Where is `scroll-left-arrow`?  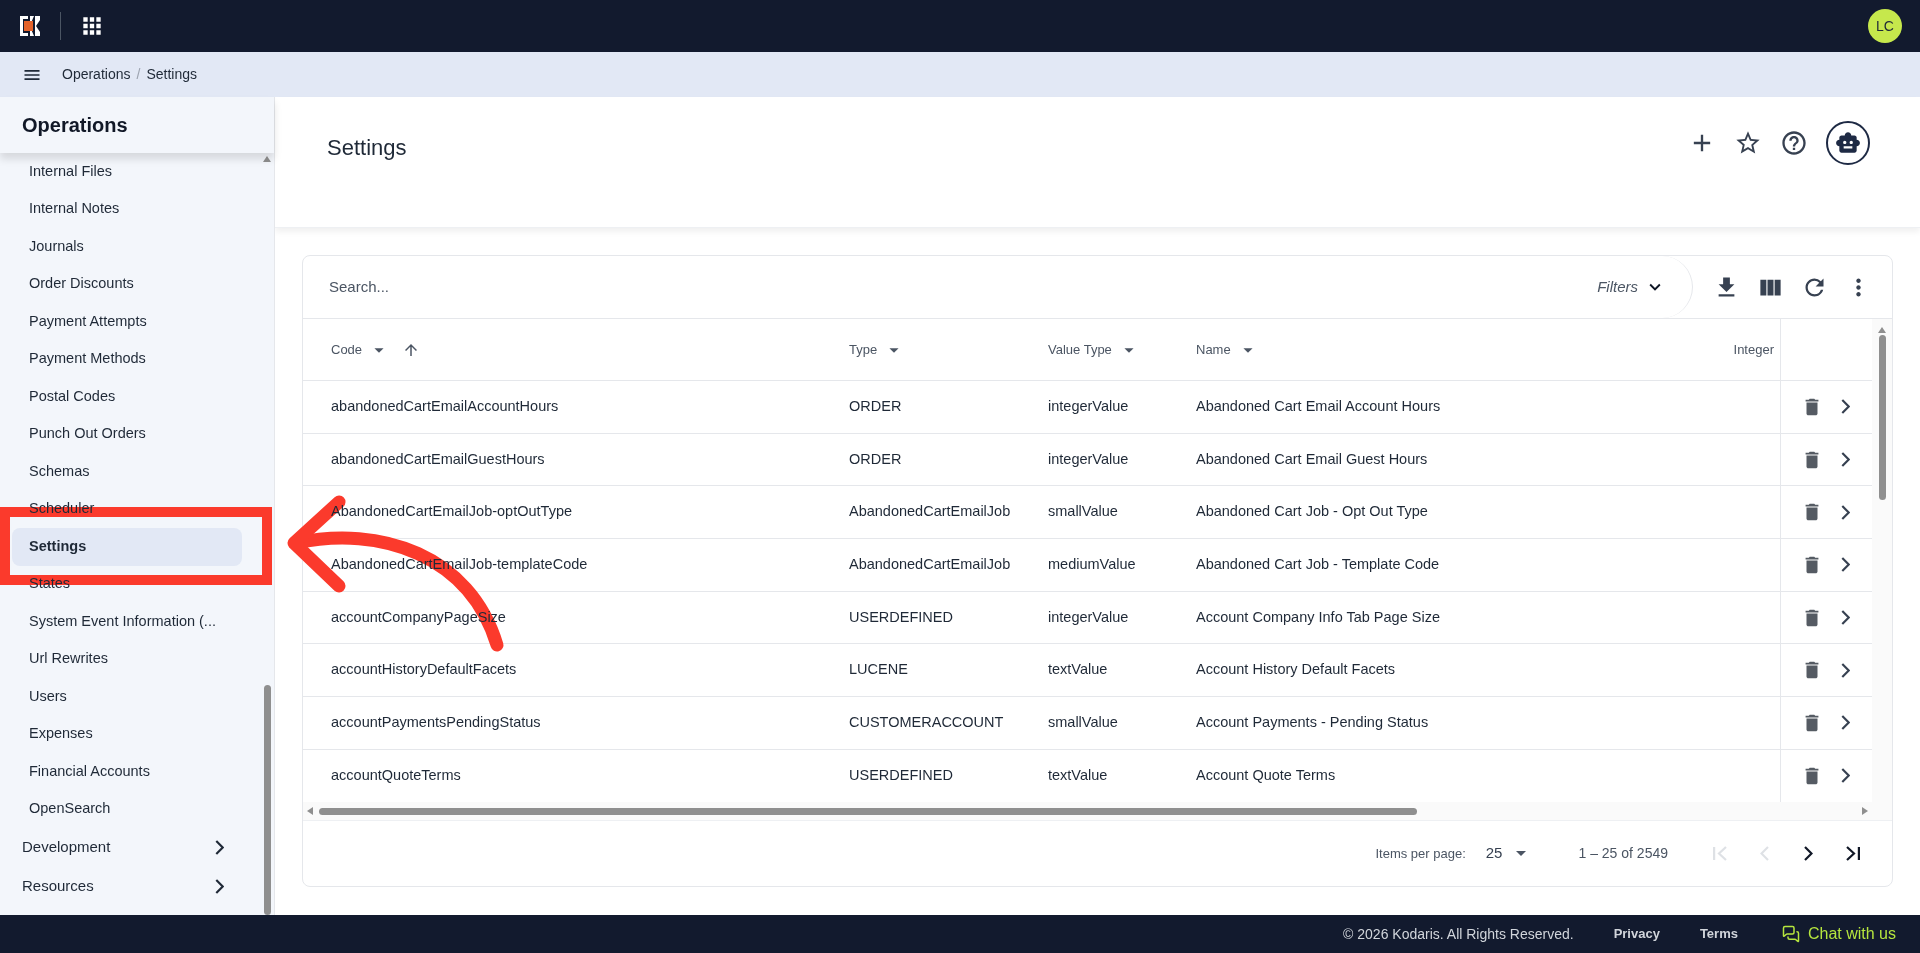 scroll-left-arrow is located at coordinates (310, 811).